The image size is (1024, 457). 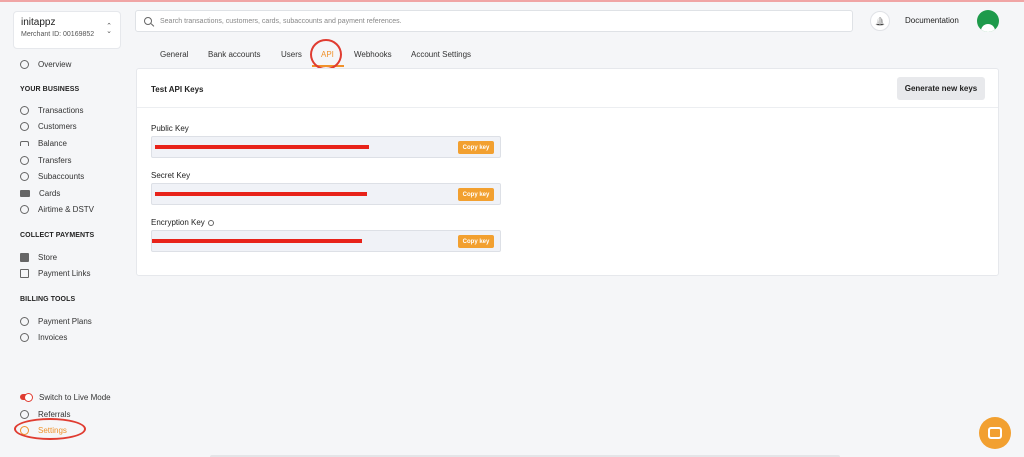 What do you see at coordinates (932, 20) in the screenshot?
I see `documentation-link: Documentation` at bounding box center [932, 20].